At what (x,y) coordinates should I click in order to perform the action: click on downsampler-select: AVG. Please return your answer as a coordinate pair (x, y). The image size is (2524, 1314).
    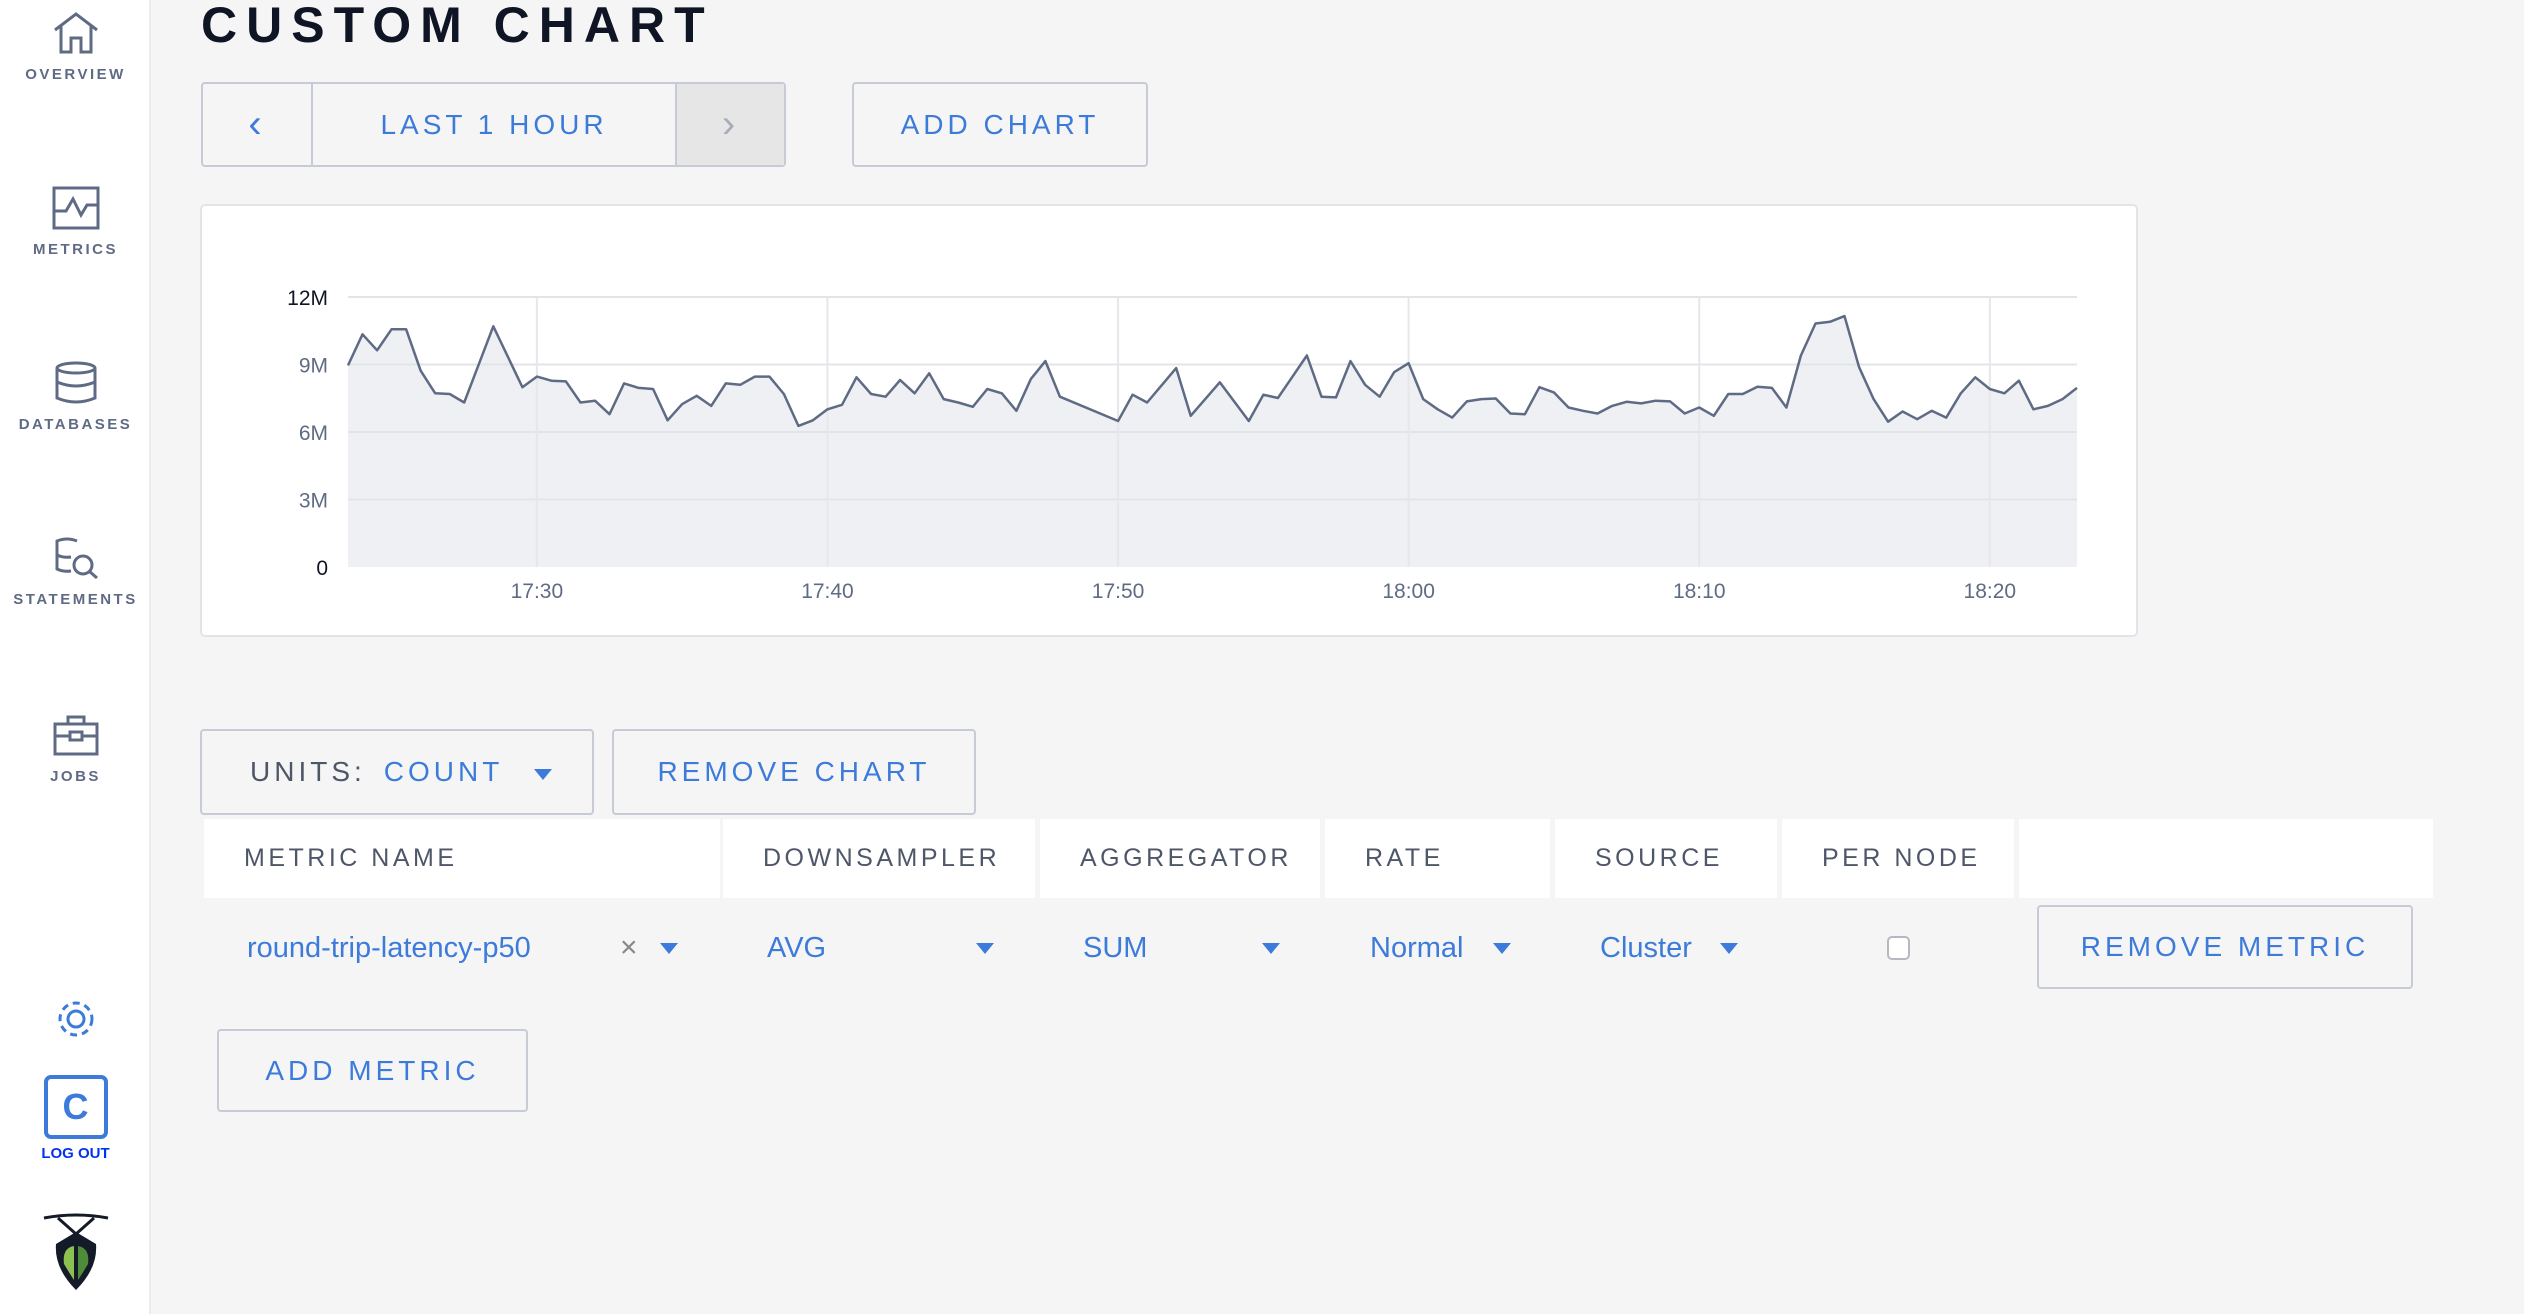
    Looking at the image, I should click on (796, 948).